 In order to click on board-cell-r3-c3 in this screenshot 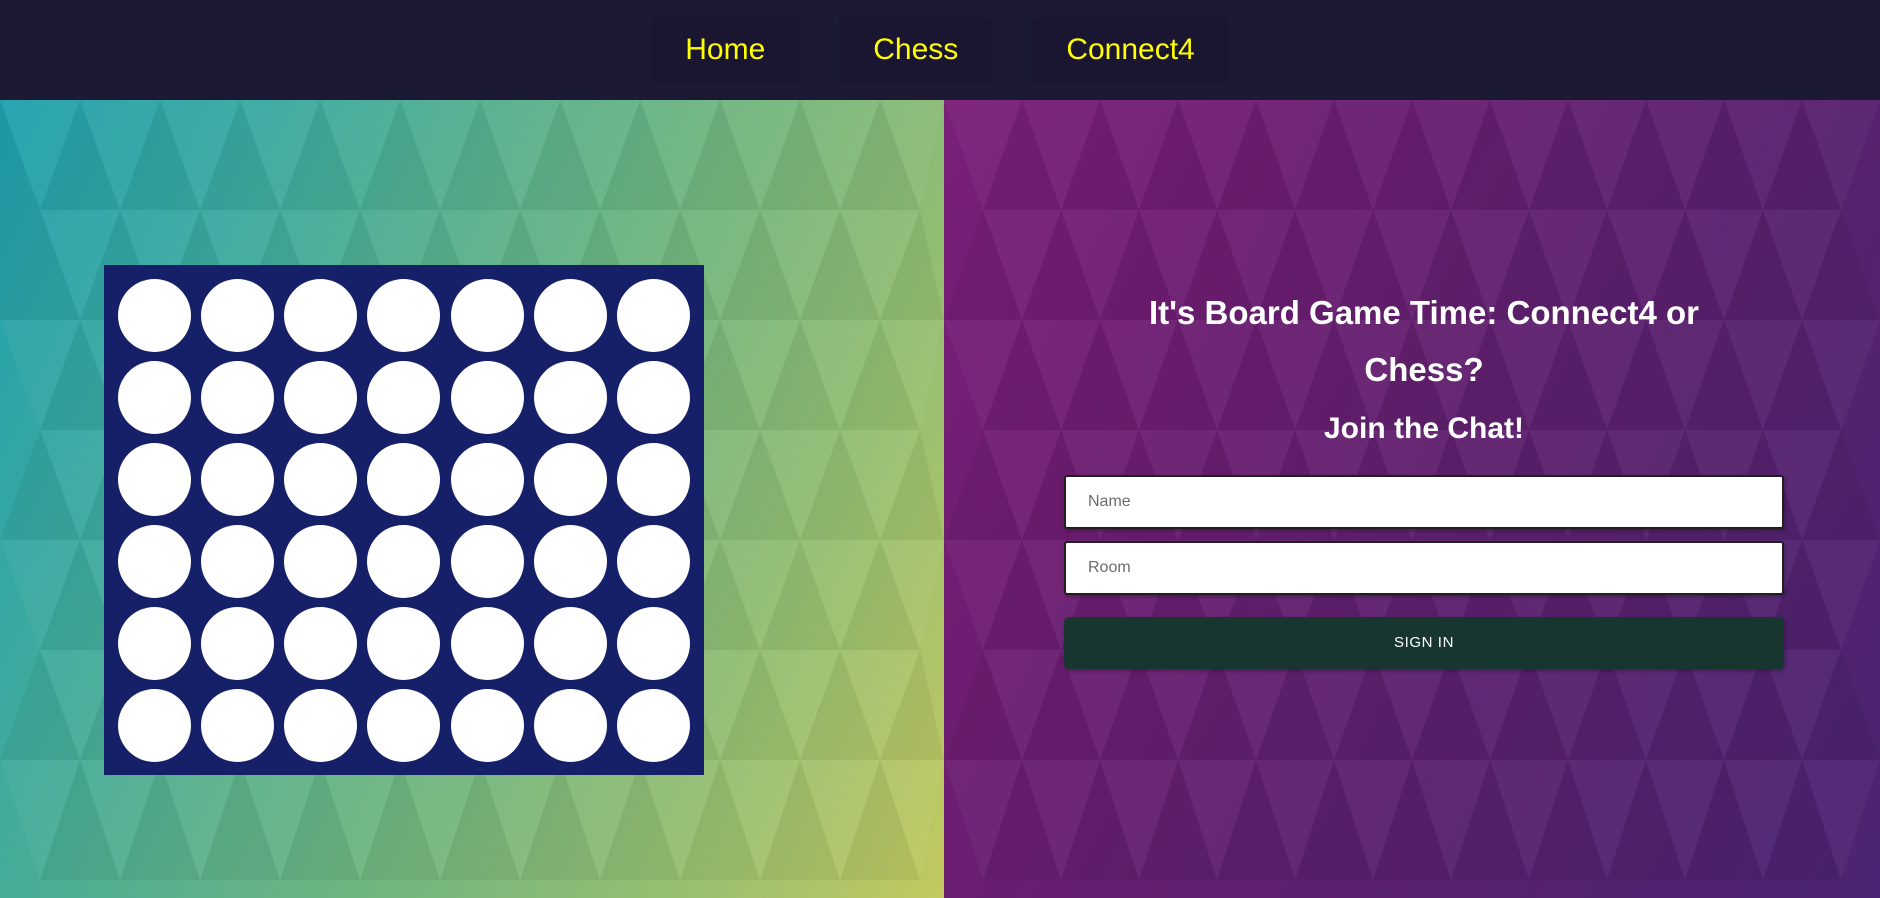, I will do `click(403, 561)`.